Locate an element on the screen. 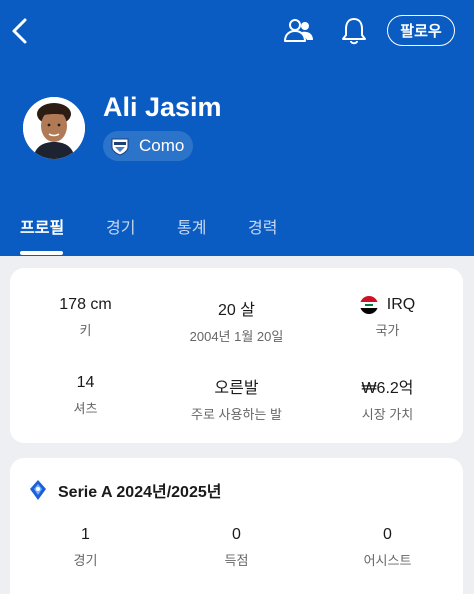  height-label: 키 is located at coordinates (85, 330).